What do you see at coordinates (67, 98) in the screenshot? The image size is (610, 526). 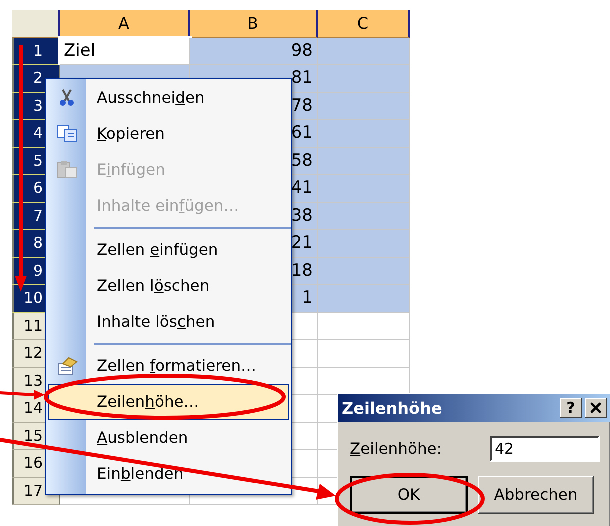 I see `scissors-icon` at bounding box center [67, 98].